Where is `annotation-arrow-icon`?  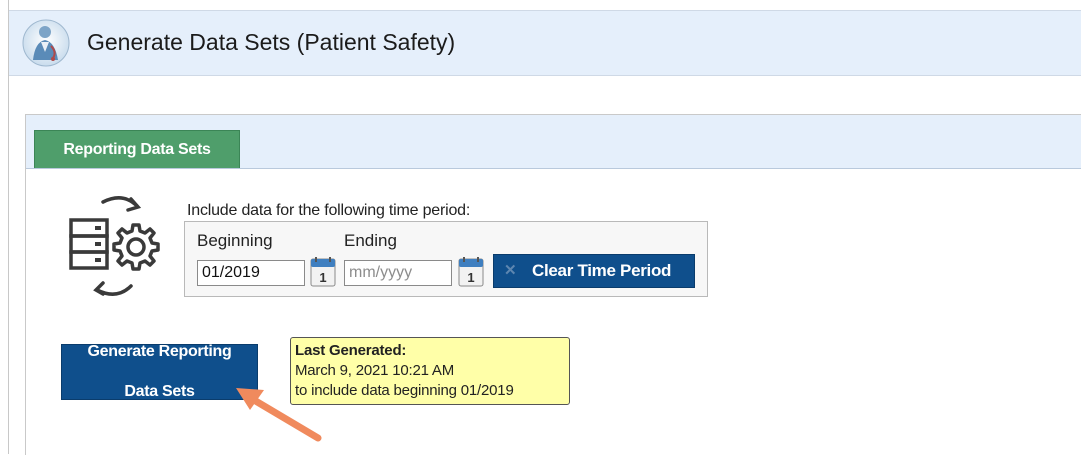
annotation-arrow-icon is located at coordinates (279, 415).